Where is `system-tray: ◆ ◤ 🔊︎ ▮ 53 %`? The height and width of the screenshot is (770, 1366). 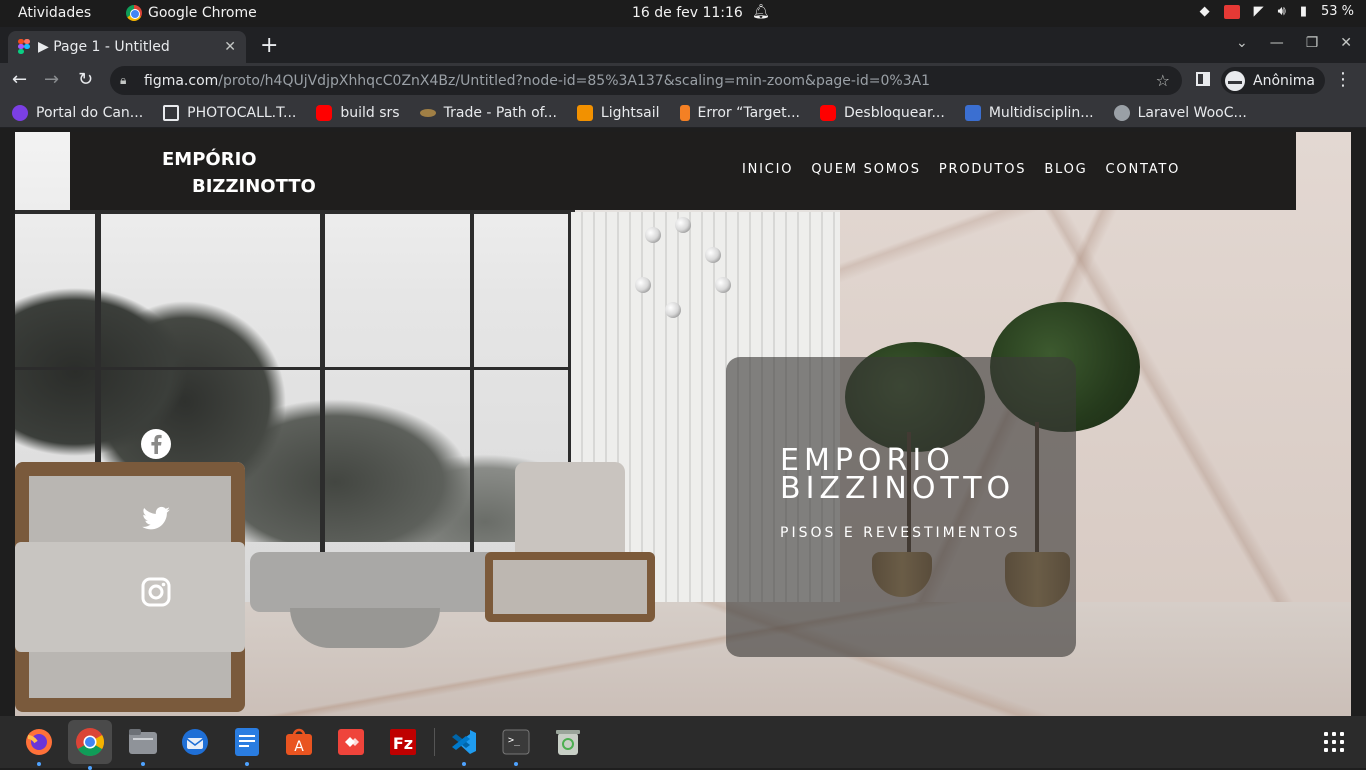 system-tray: ◆ ◤ 🔊︎ ▮ 53 % is located at coordinates (1277, 11).